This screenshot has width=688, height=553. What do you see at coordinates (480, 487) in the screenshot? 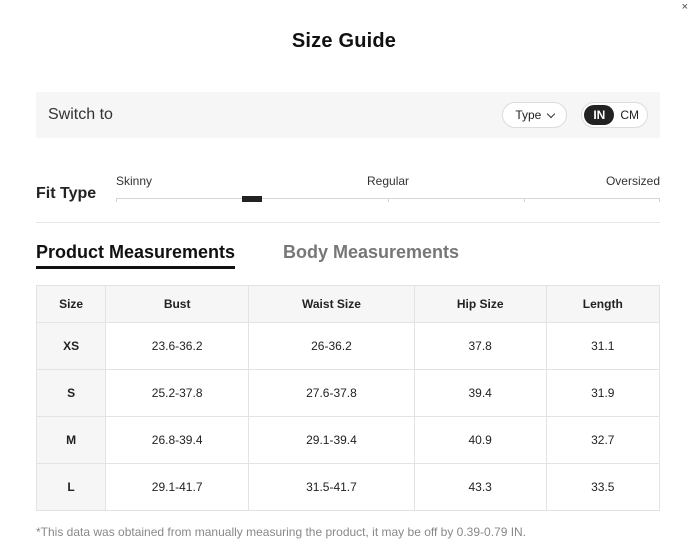
I see `table-cell: 43.3` at bounding box center [480, 487].